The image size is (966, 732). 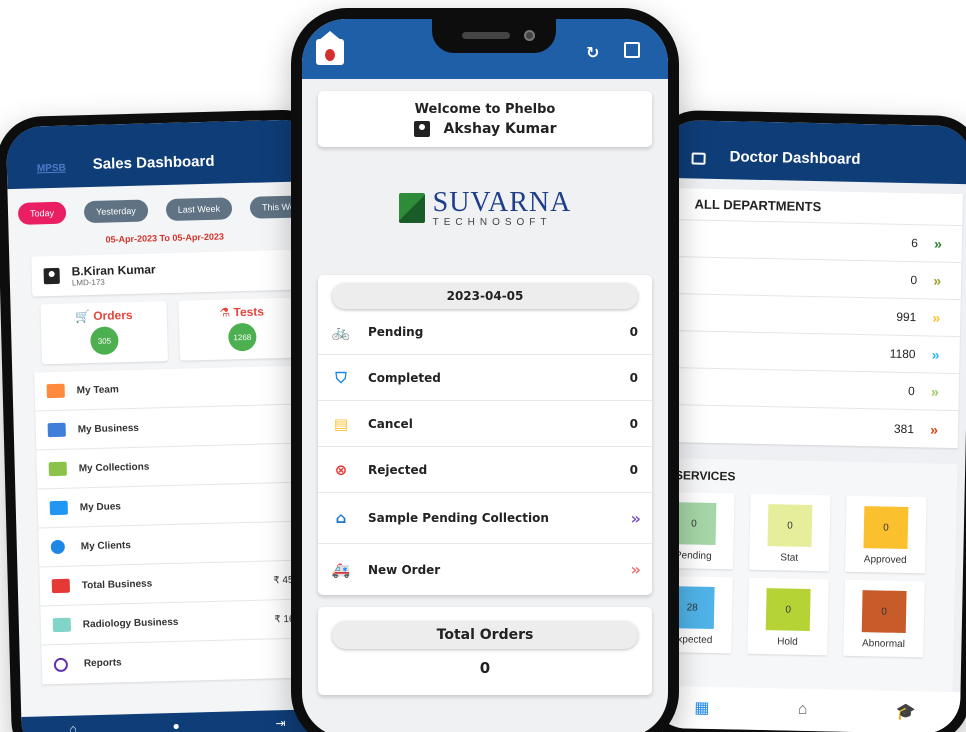 I want to click on logout-icon: ⇥, so click(x=280, y=723).